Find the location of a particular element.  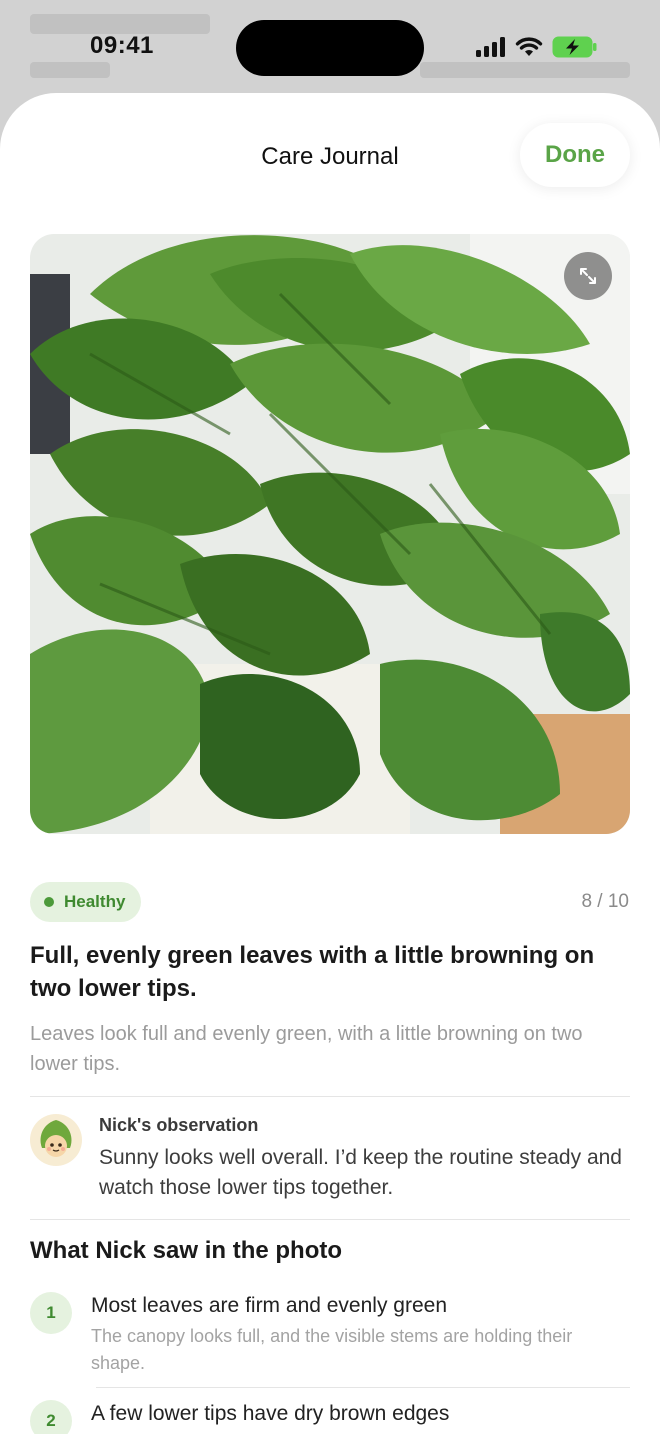

battery-charging-icon is located at coordinates (574, 47).